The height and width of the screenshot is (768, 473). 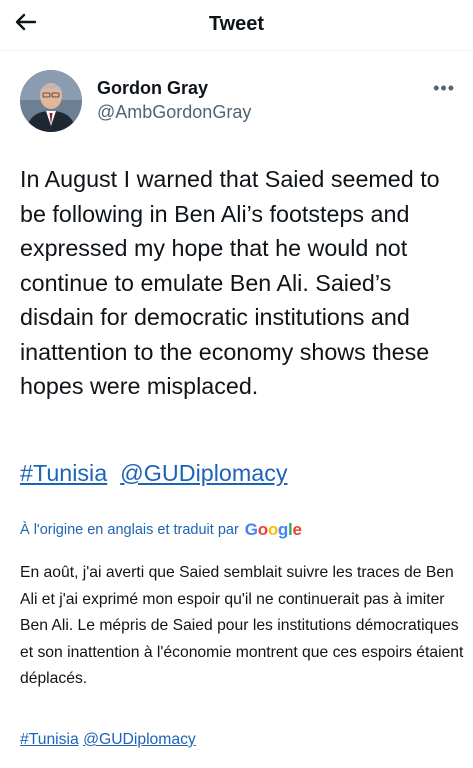 I want to click on header-divider, so click(x=236, y=50).